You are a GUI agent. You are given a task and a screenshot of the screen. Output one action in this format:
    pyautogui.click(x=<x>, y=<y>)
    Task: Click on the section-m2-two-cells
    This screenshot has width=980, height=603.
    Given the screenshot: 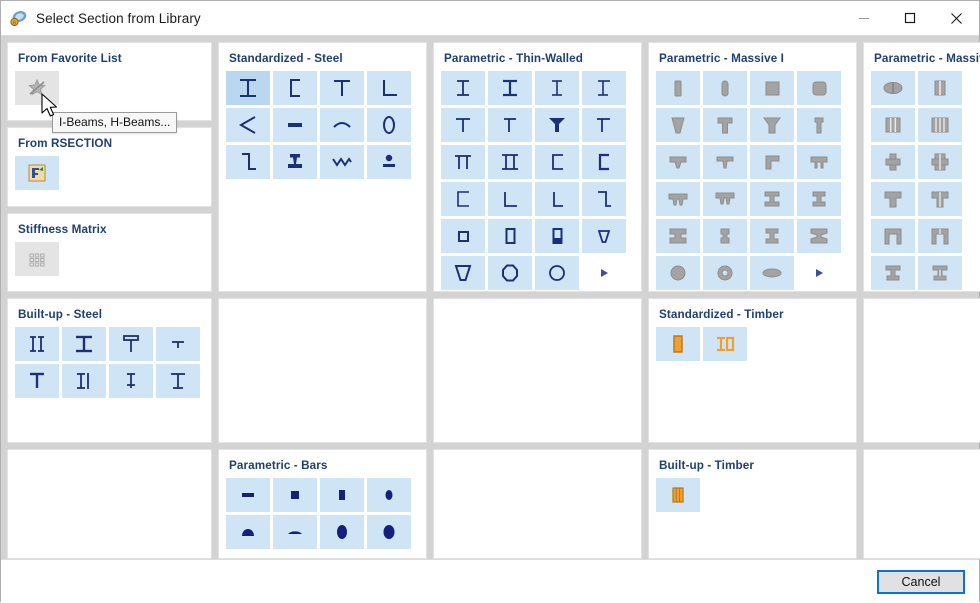 What is the action you would take?
    pyautogui.click(x=940, y=88)
    